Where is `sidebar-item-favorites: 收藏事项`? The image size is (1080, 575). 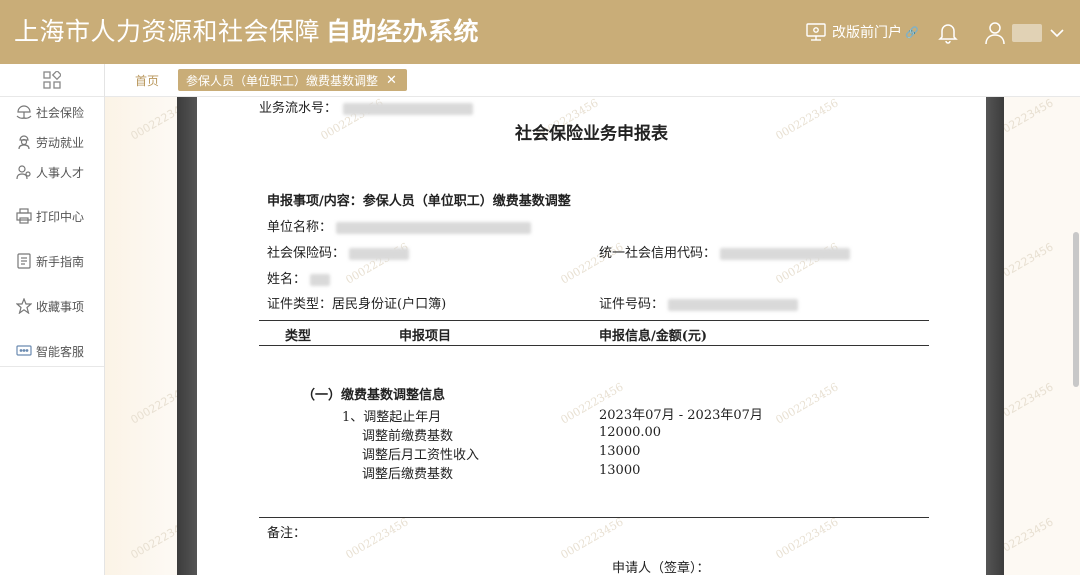 sidebar-item-favorites: 收藏事项 is located at coordinates (50, 306).